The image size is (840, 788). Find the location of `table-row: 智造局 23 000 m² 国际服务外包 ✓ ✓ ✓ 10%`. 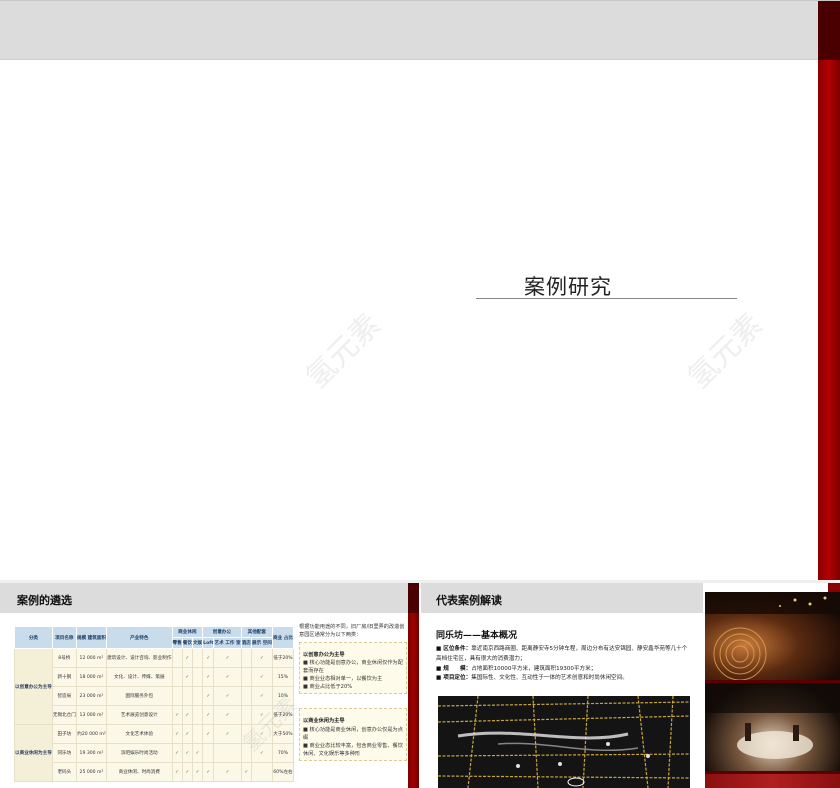

table-row: 智造局 23 000 m² 国际服务外包 ✓ ✓ ✓ 10% is located at coordinates (155, 696).